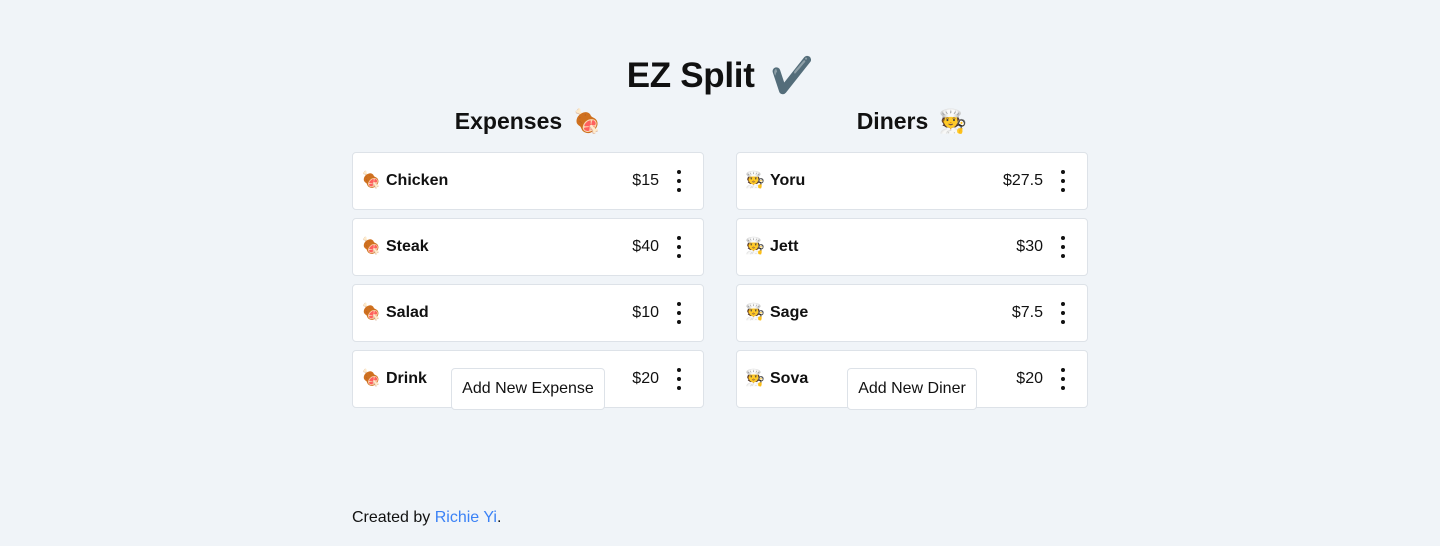 The image size is (1440, 546). What do you see at coordinates (1029, 378) in the screenshot?
I see `diner-amount: $20` at bounding box center [1029, 378].